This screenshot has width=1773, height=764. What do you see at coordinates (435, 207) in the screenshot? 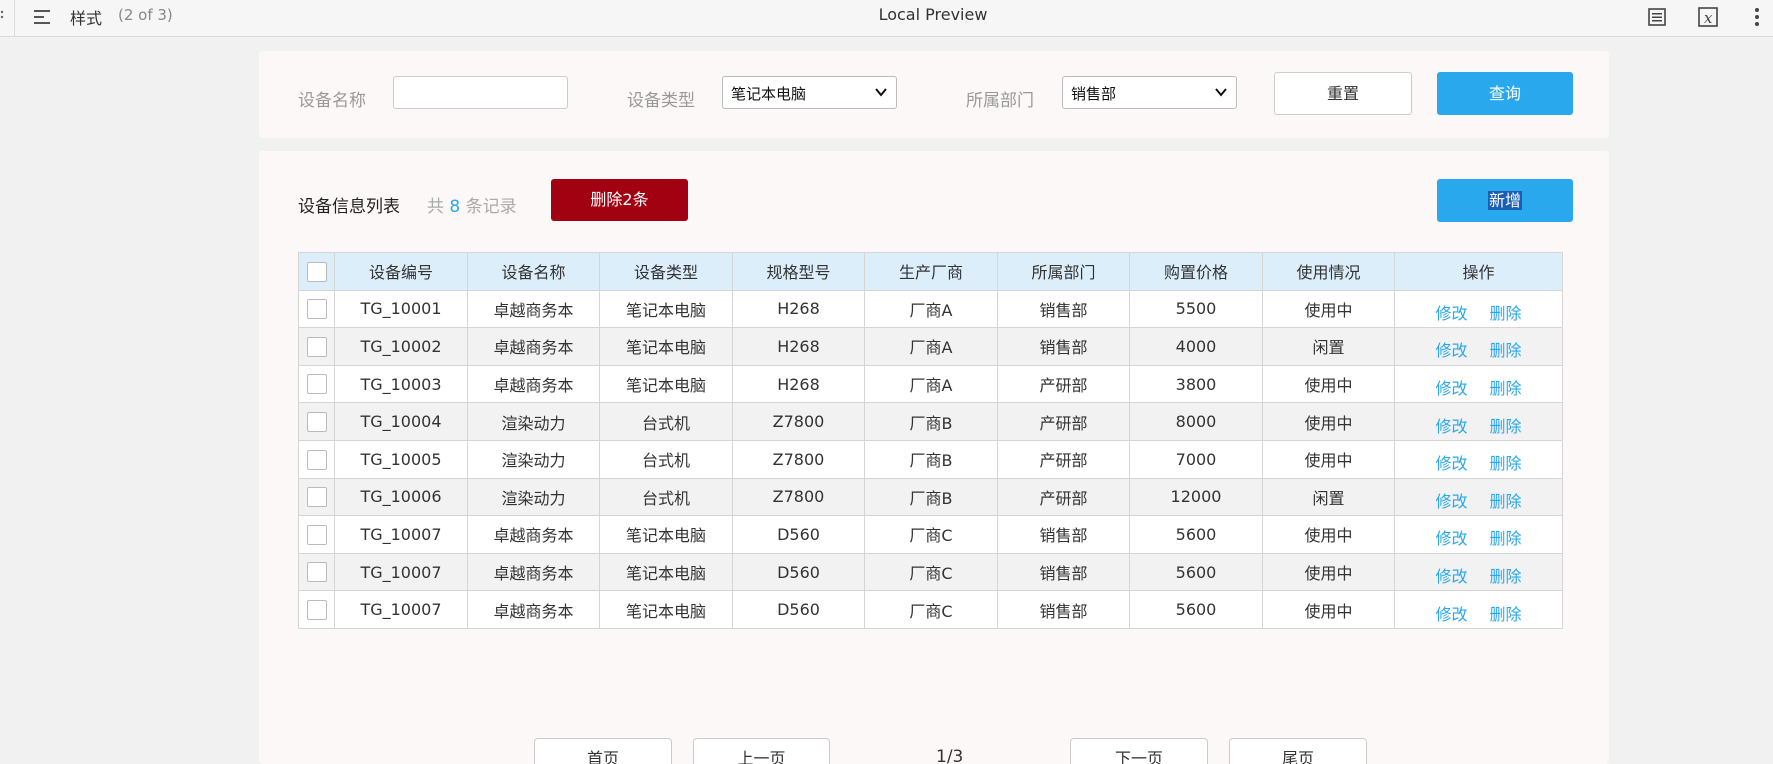
I see `record-count-prefix: 共` at bounding box center [435, 207].